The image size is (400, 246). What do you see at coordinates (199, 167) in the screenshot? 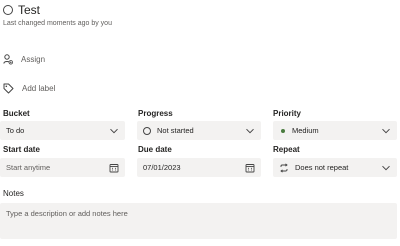
I see `due-date-input: 07/01/2023` at bounding box center [199, 167].